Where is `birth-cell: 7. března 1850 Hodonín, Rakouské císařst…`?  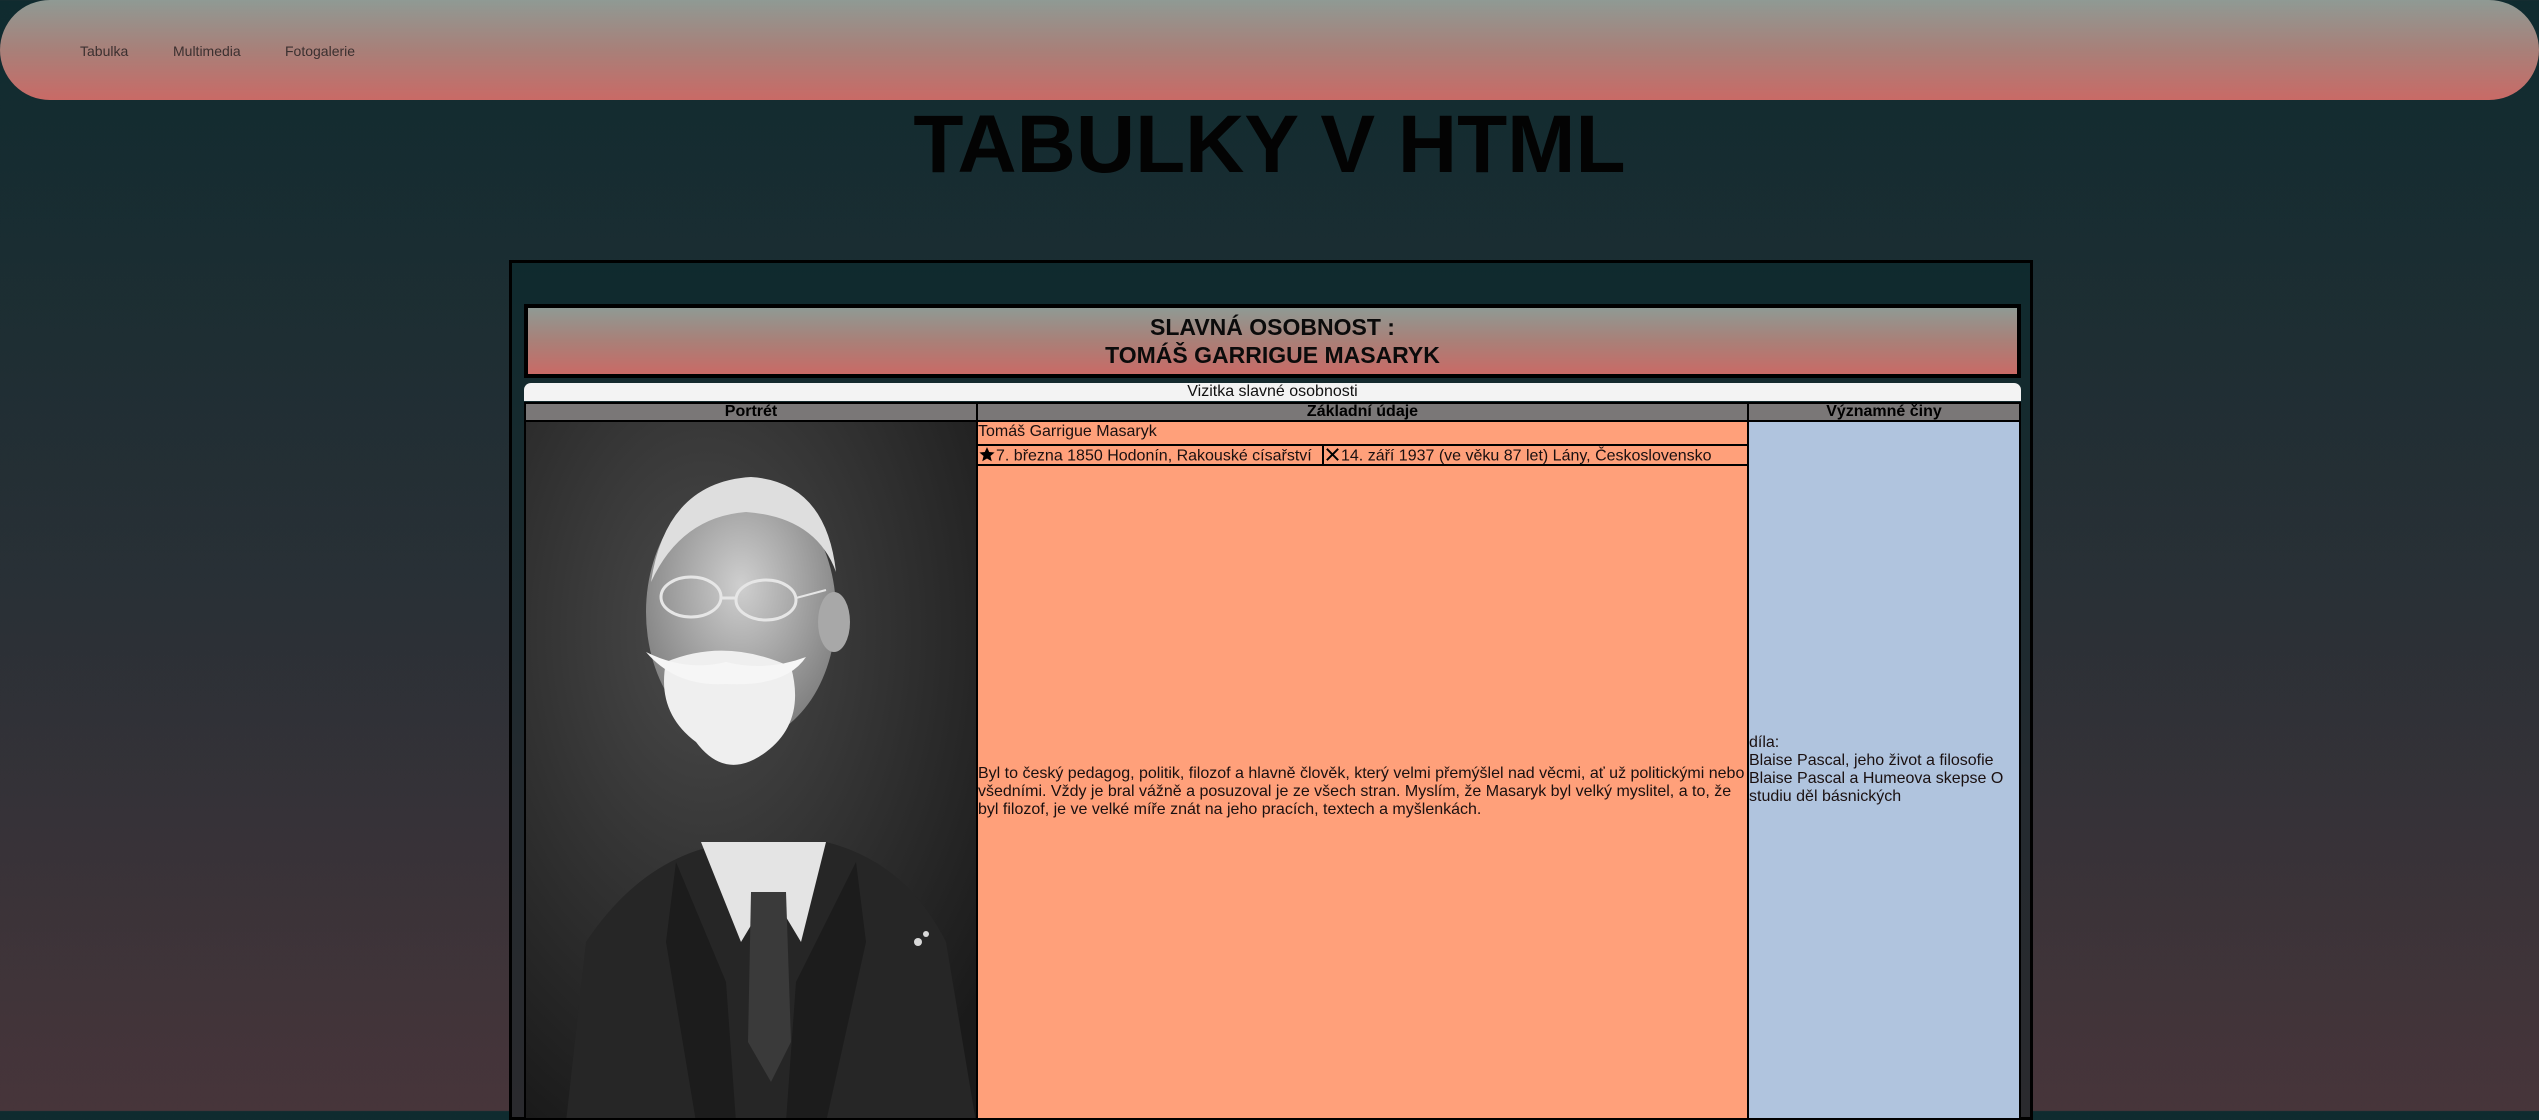 birth-cell: 7. března 1850 Hodonín, Rakouské císařst… is located at coordinates (1150, 455).